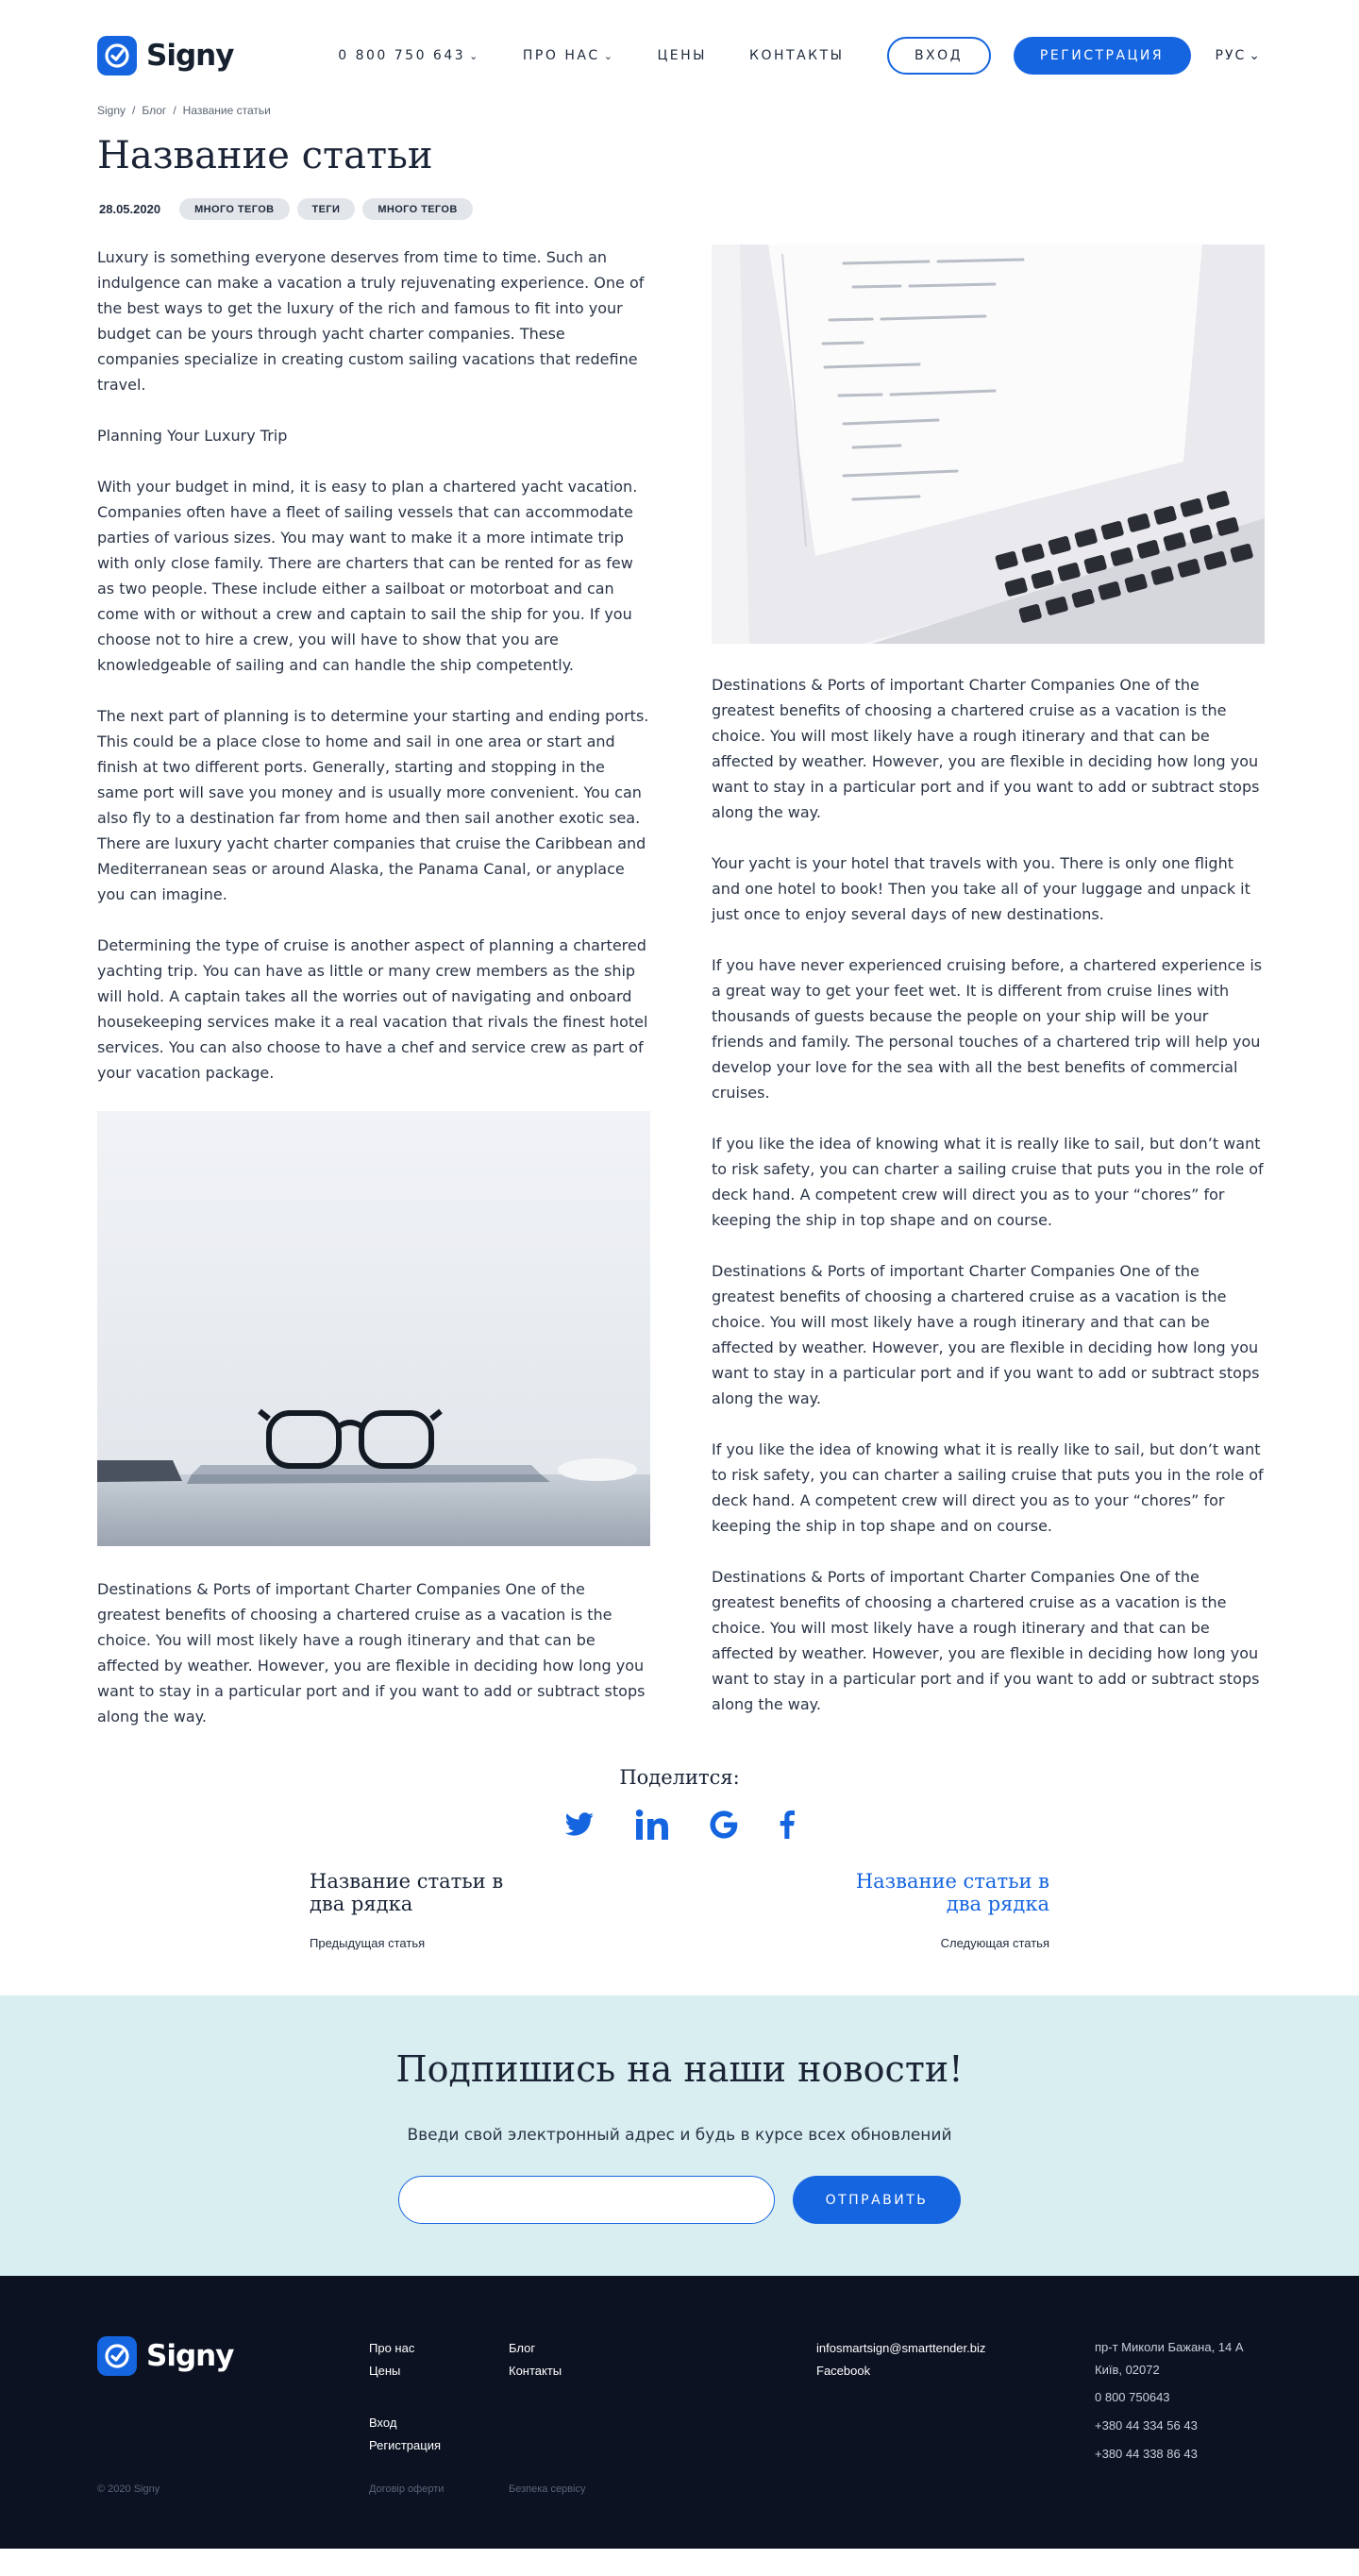  Describe the element at coordinates (877, 2200) in the screenshot. I see `submit-button: ОТПРАВИТЬ` at that location.